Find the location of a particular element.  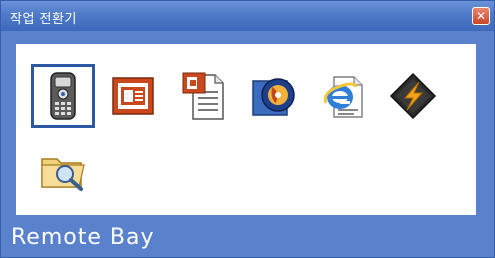

media-player-icon is located at coordinates (273, 97).